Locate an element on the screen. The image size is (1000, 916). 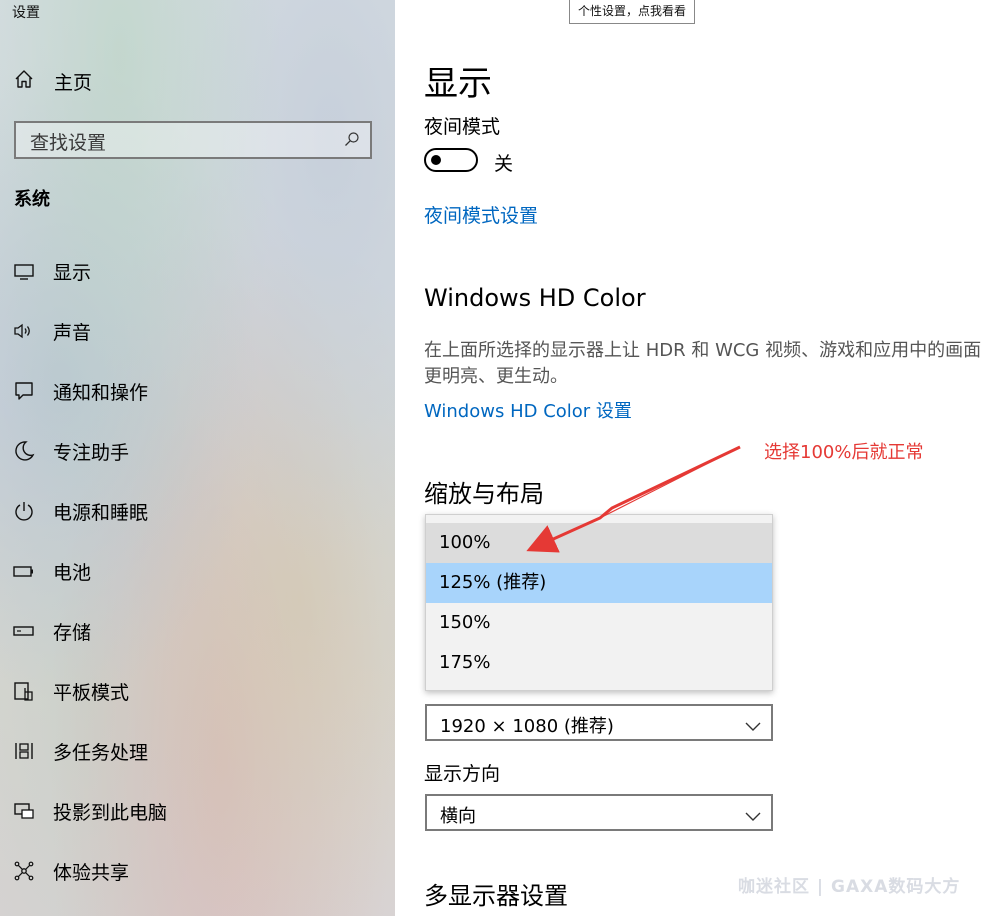
watermark: 咖迷社区 | GAXA数码大方 is located at coordinates (849, 887).